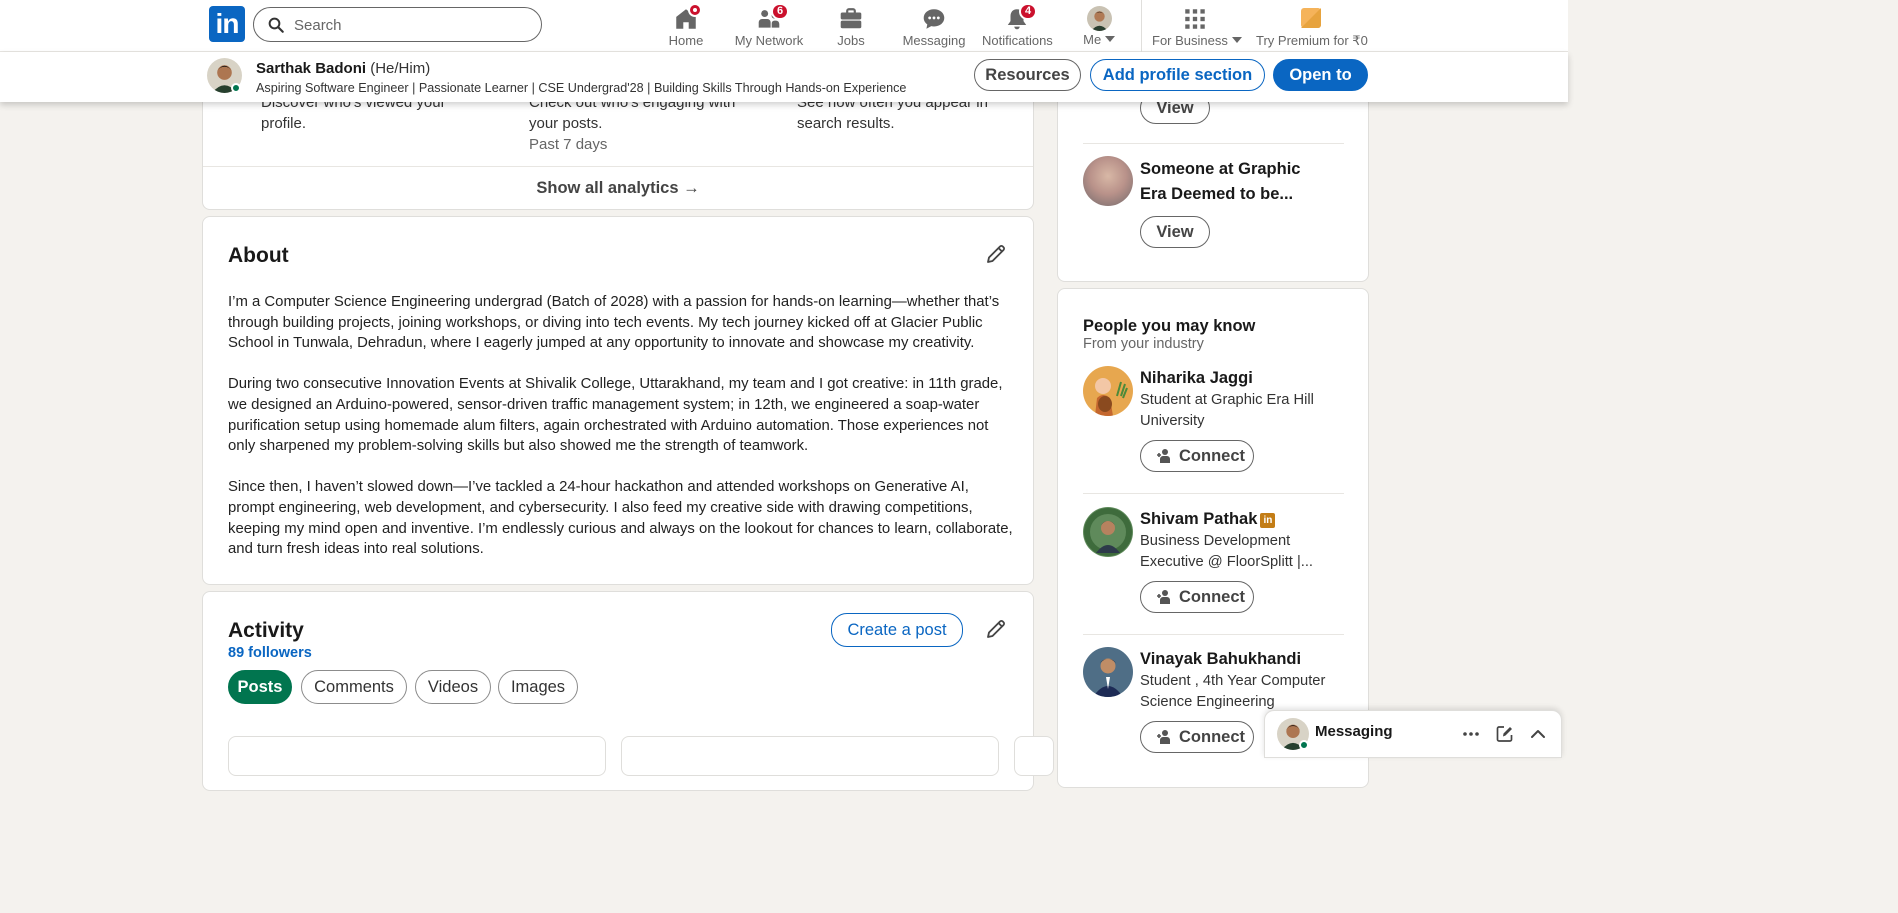 The image size is (1898, 913). Describe the element at coordinates (1196, 378) in the screenshot. I see `person-name: Niharika Jaggi` at that location.